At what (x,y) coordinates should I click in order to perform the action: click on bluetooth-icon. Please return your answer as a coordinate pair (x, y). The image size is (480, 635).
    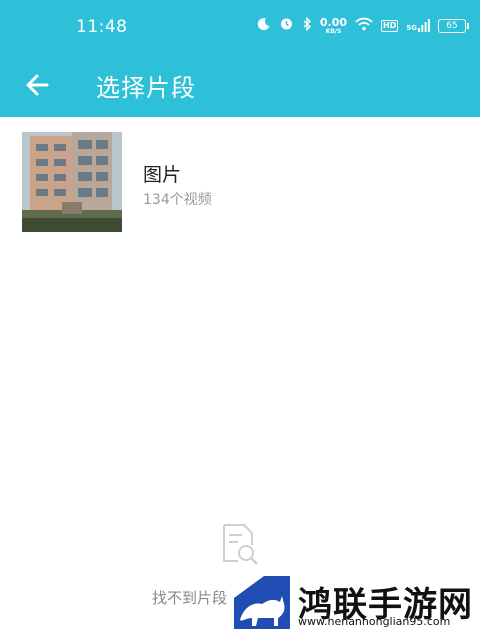
    Looking at the image, I should click on (307, 25).